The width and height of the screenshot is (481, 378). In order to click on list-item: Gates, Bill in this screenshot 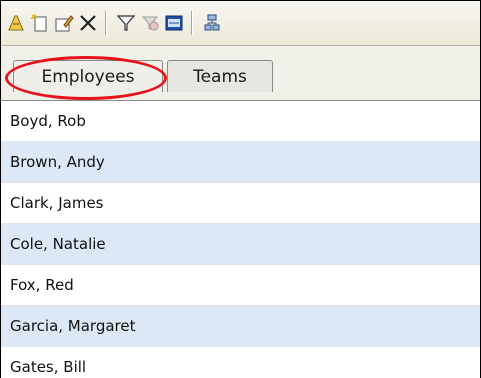, I will do `click(240, 362)`.